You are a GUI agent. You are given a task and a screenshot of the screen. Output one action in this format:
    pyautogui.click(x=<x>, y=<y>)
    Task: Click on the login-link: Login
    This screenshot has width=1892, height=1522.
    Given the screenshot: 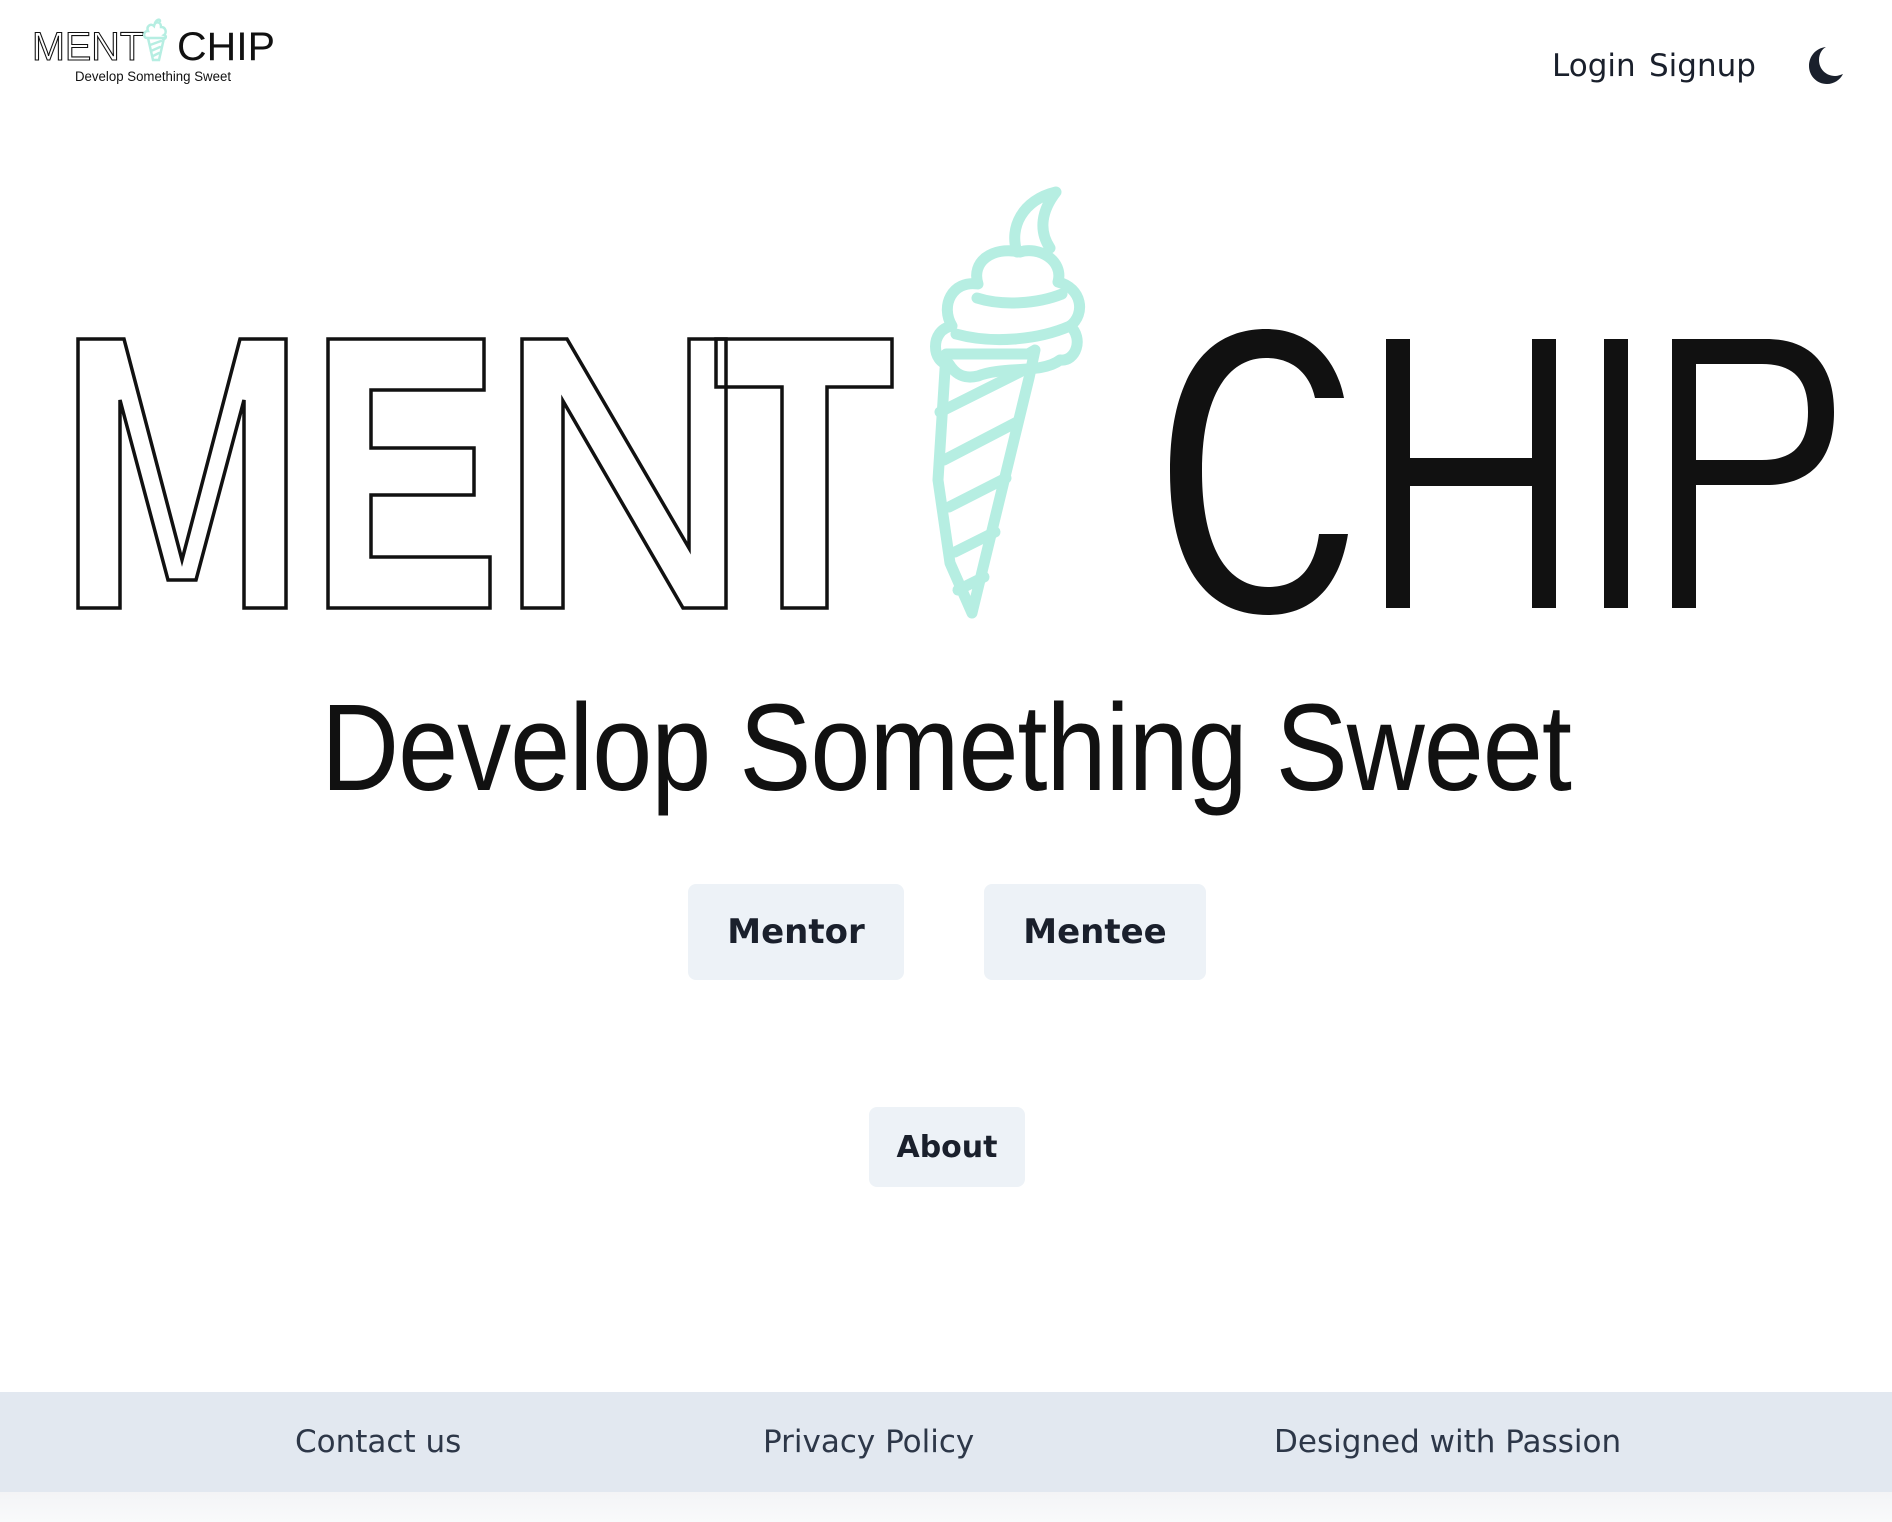 What is the action you would take?
    pyautogui.click(x=1594, y=66)
    